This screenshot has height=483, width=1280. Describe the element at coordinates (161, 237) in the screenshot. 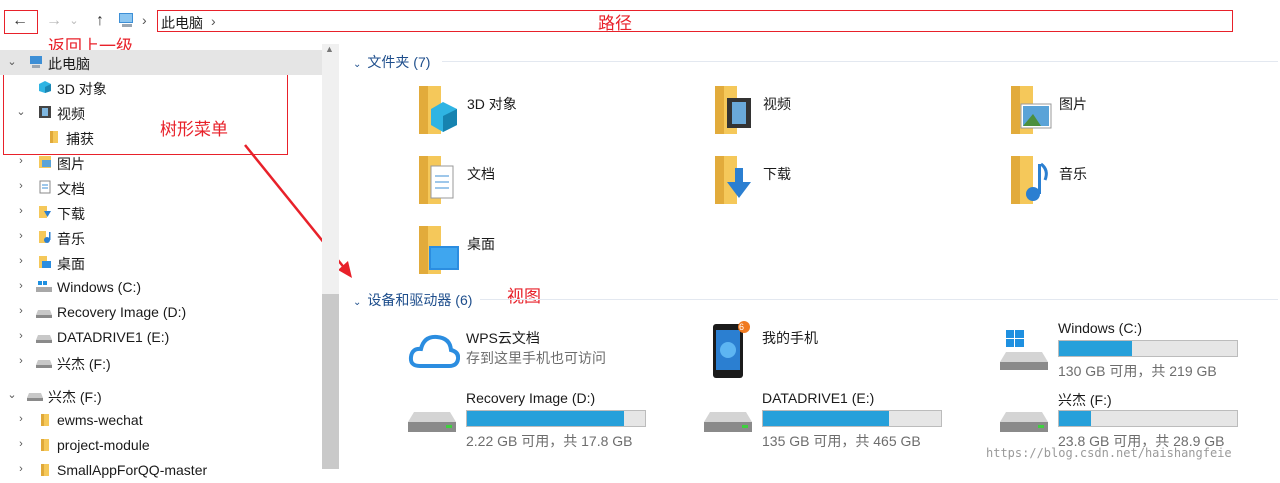

I see `tree-item-music: › 音乐` at that location.